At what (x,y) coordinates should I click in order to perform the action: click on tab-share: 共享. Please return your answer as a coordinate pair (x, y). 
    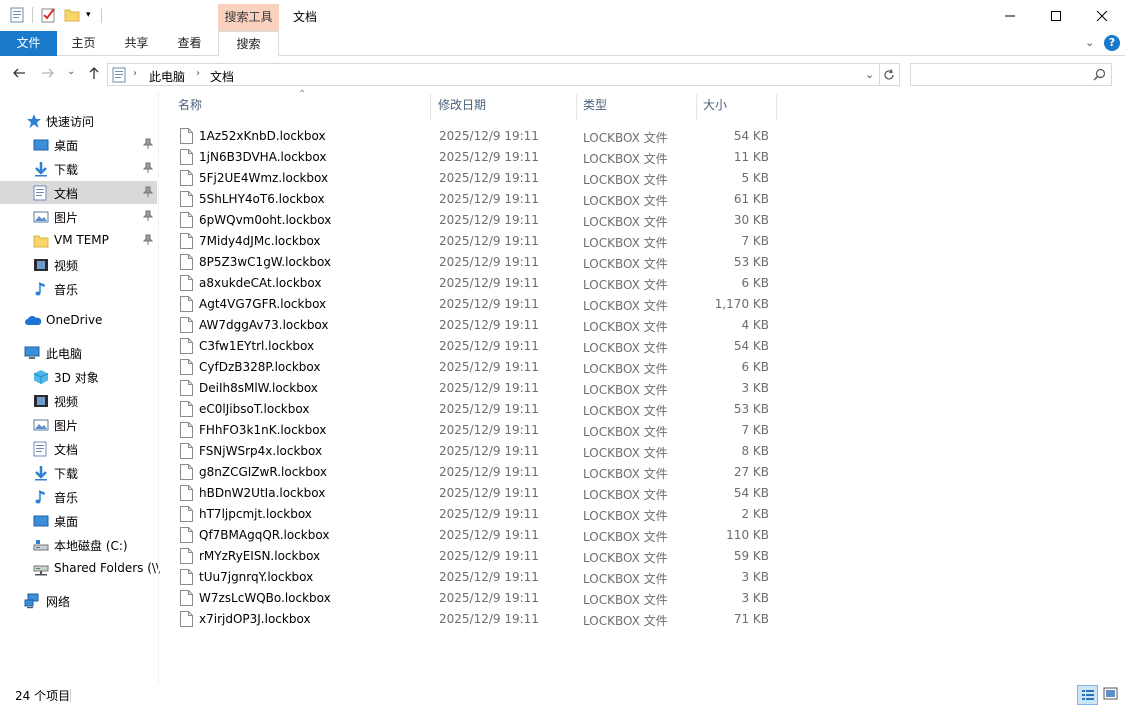
    Looking at the image, I should click on (136, 43).